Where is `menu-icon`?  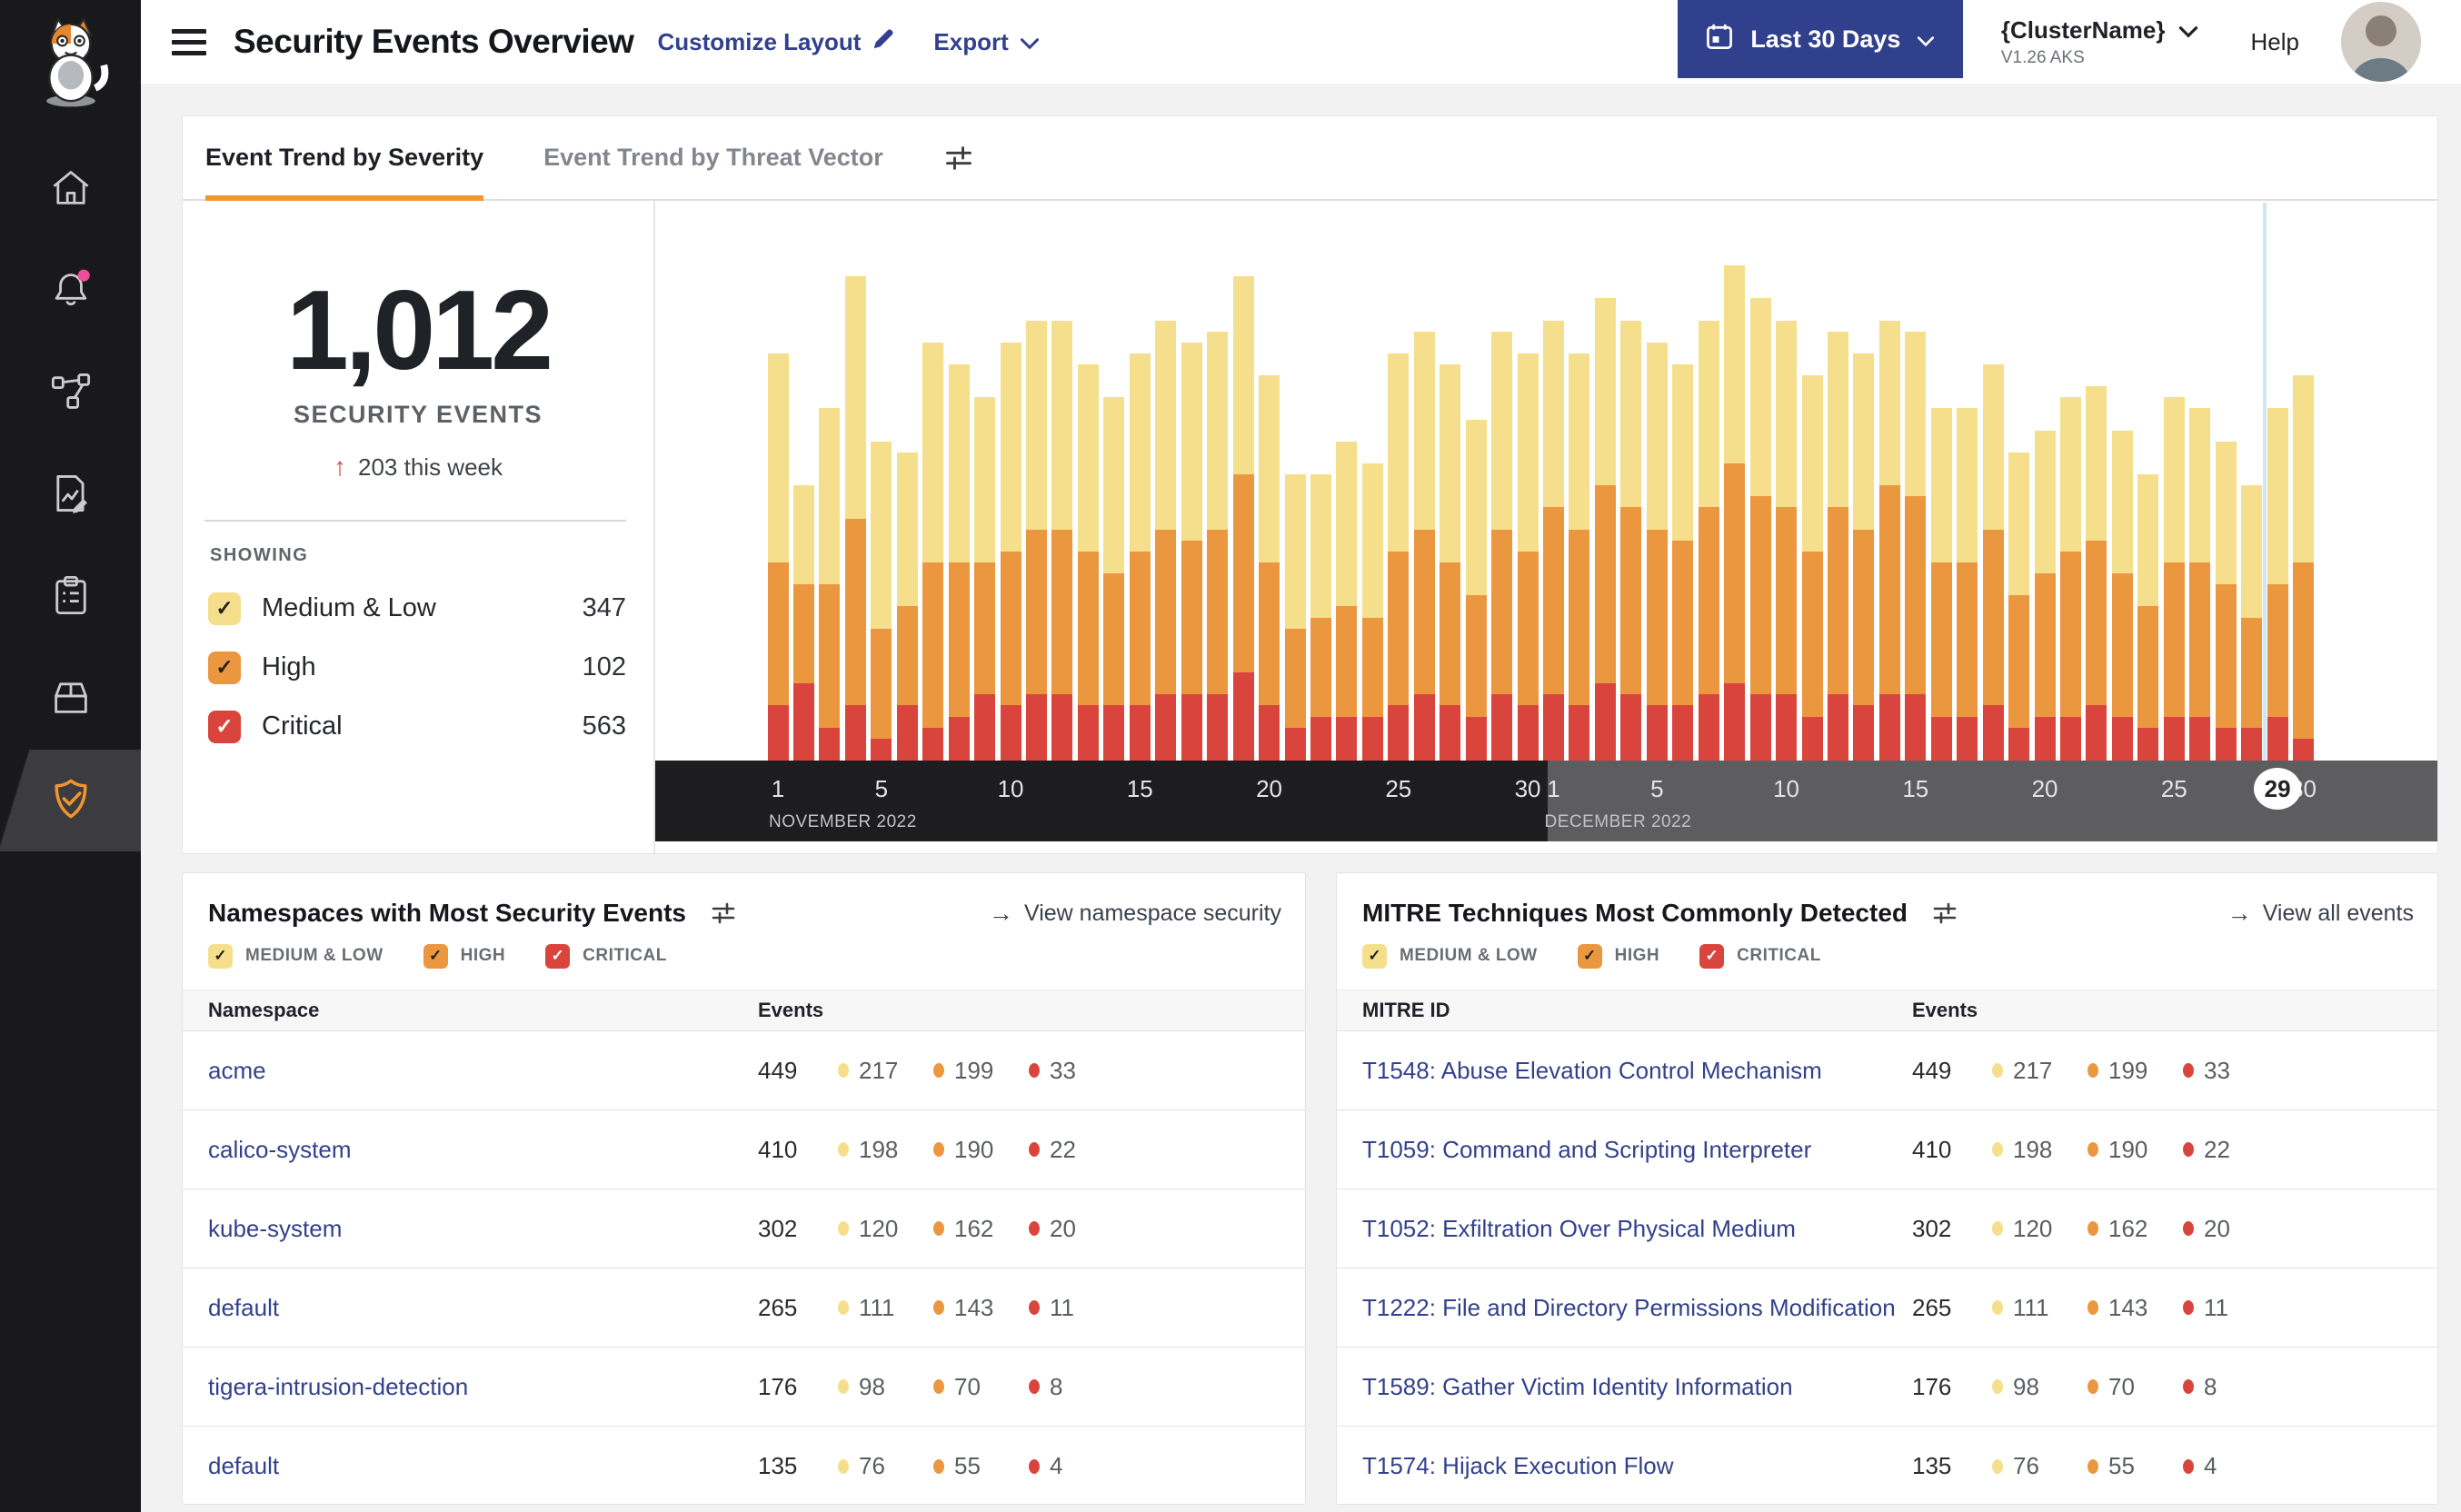 menu-icon is located at coordinates (189, 41).